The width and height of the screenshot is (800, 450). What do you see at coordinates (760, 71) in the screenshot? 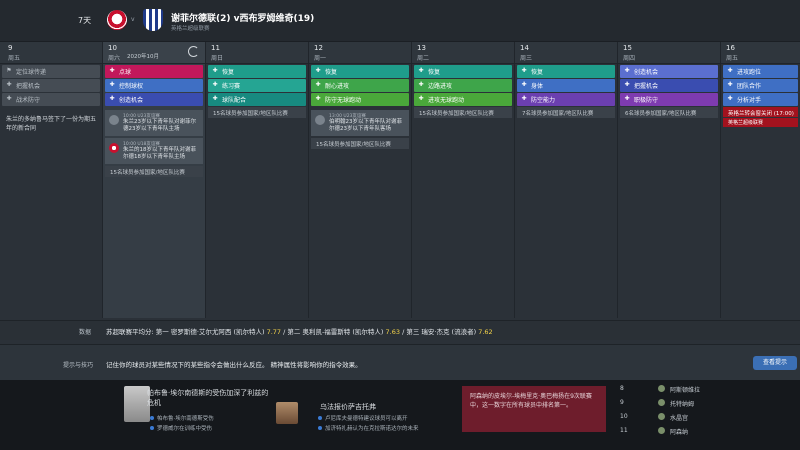
I see `session-slot: ✚ 进攻跑位` at bounding box center [760, 71].